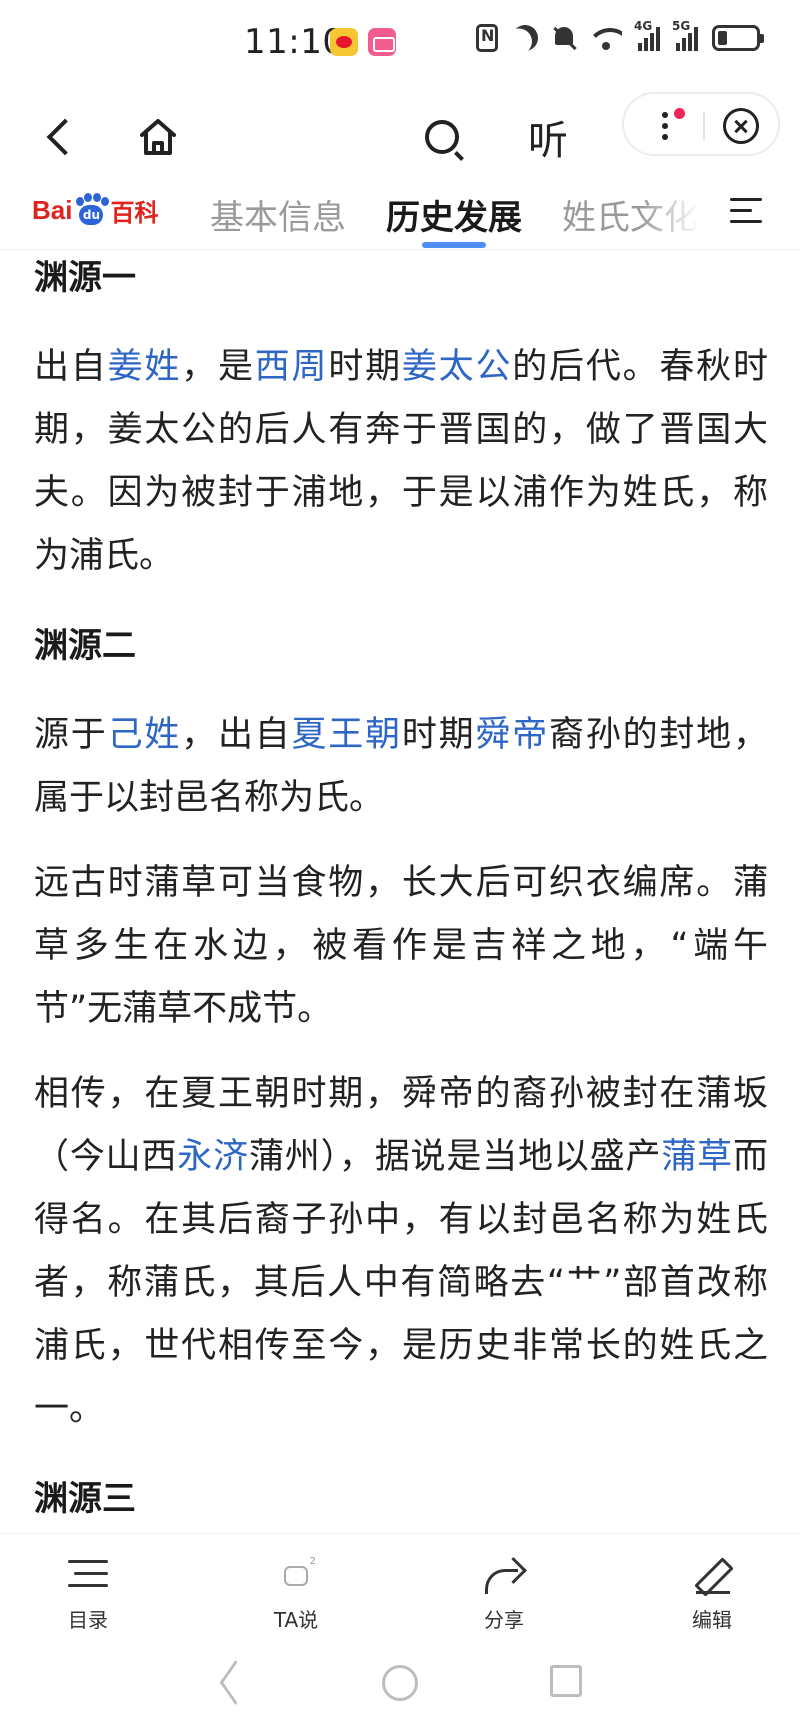 The height and width of the screenshot is (1732, 800). I want to click on home-icon, so click(158, 137).